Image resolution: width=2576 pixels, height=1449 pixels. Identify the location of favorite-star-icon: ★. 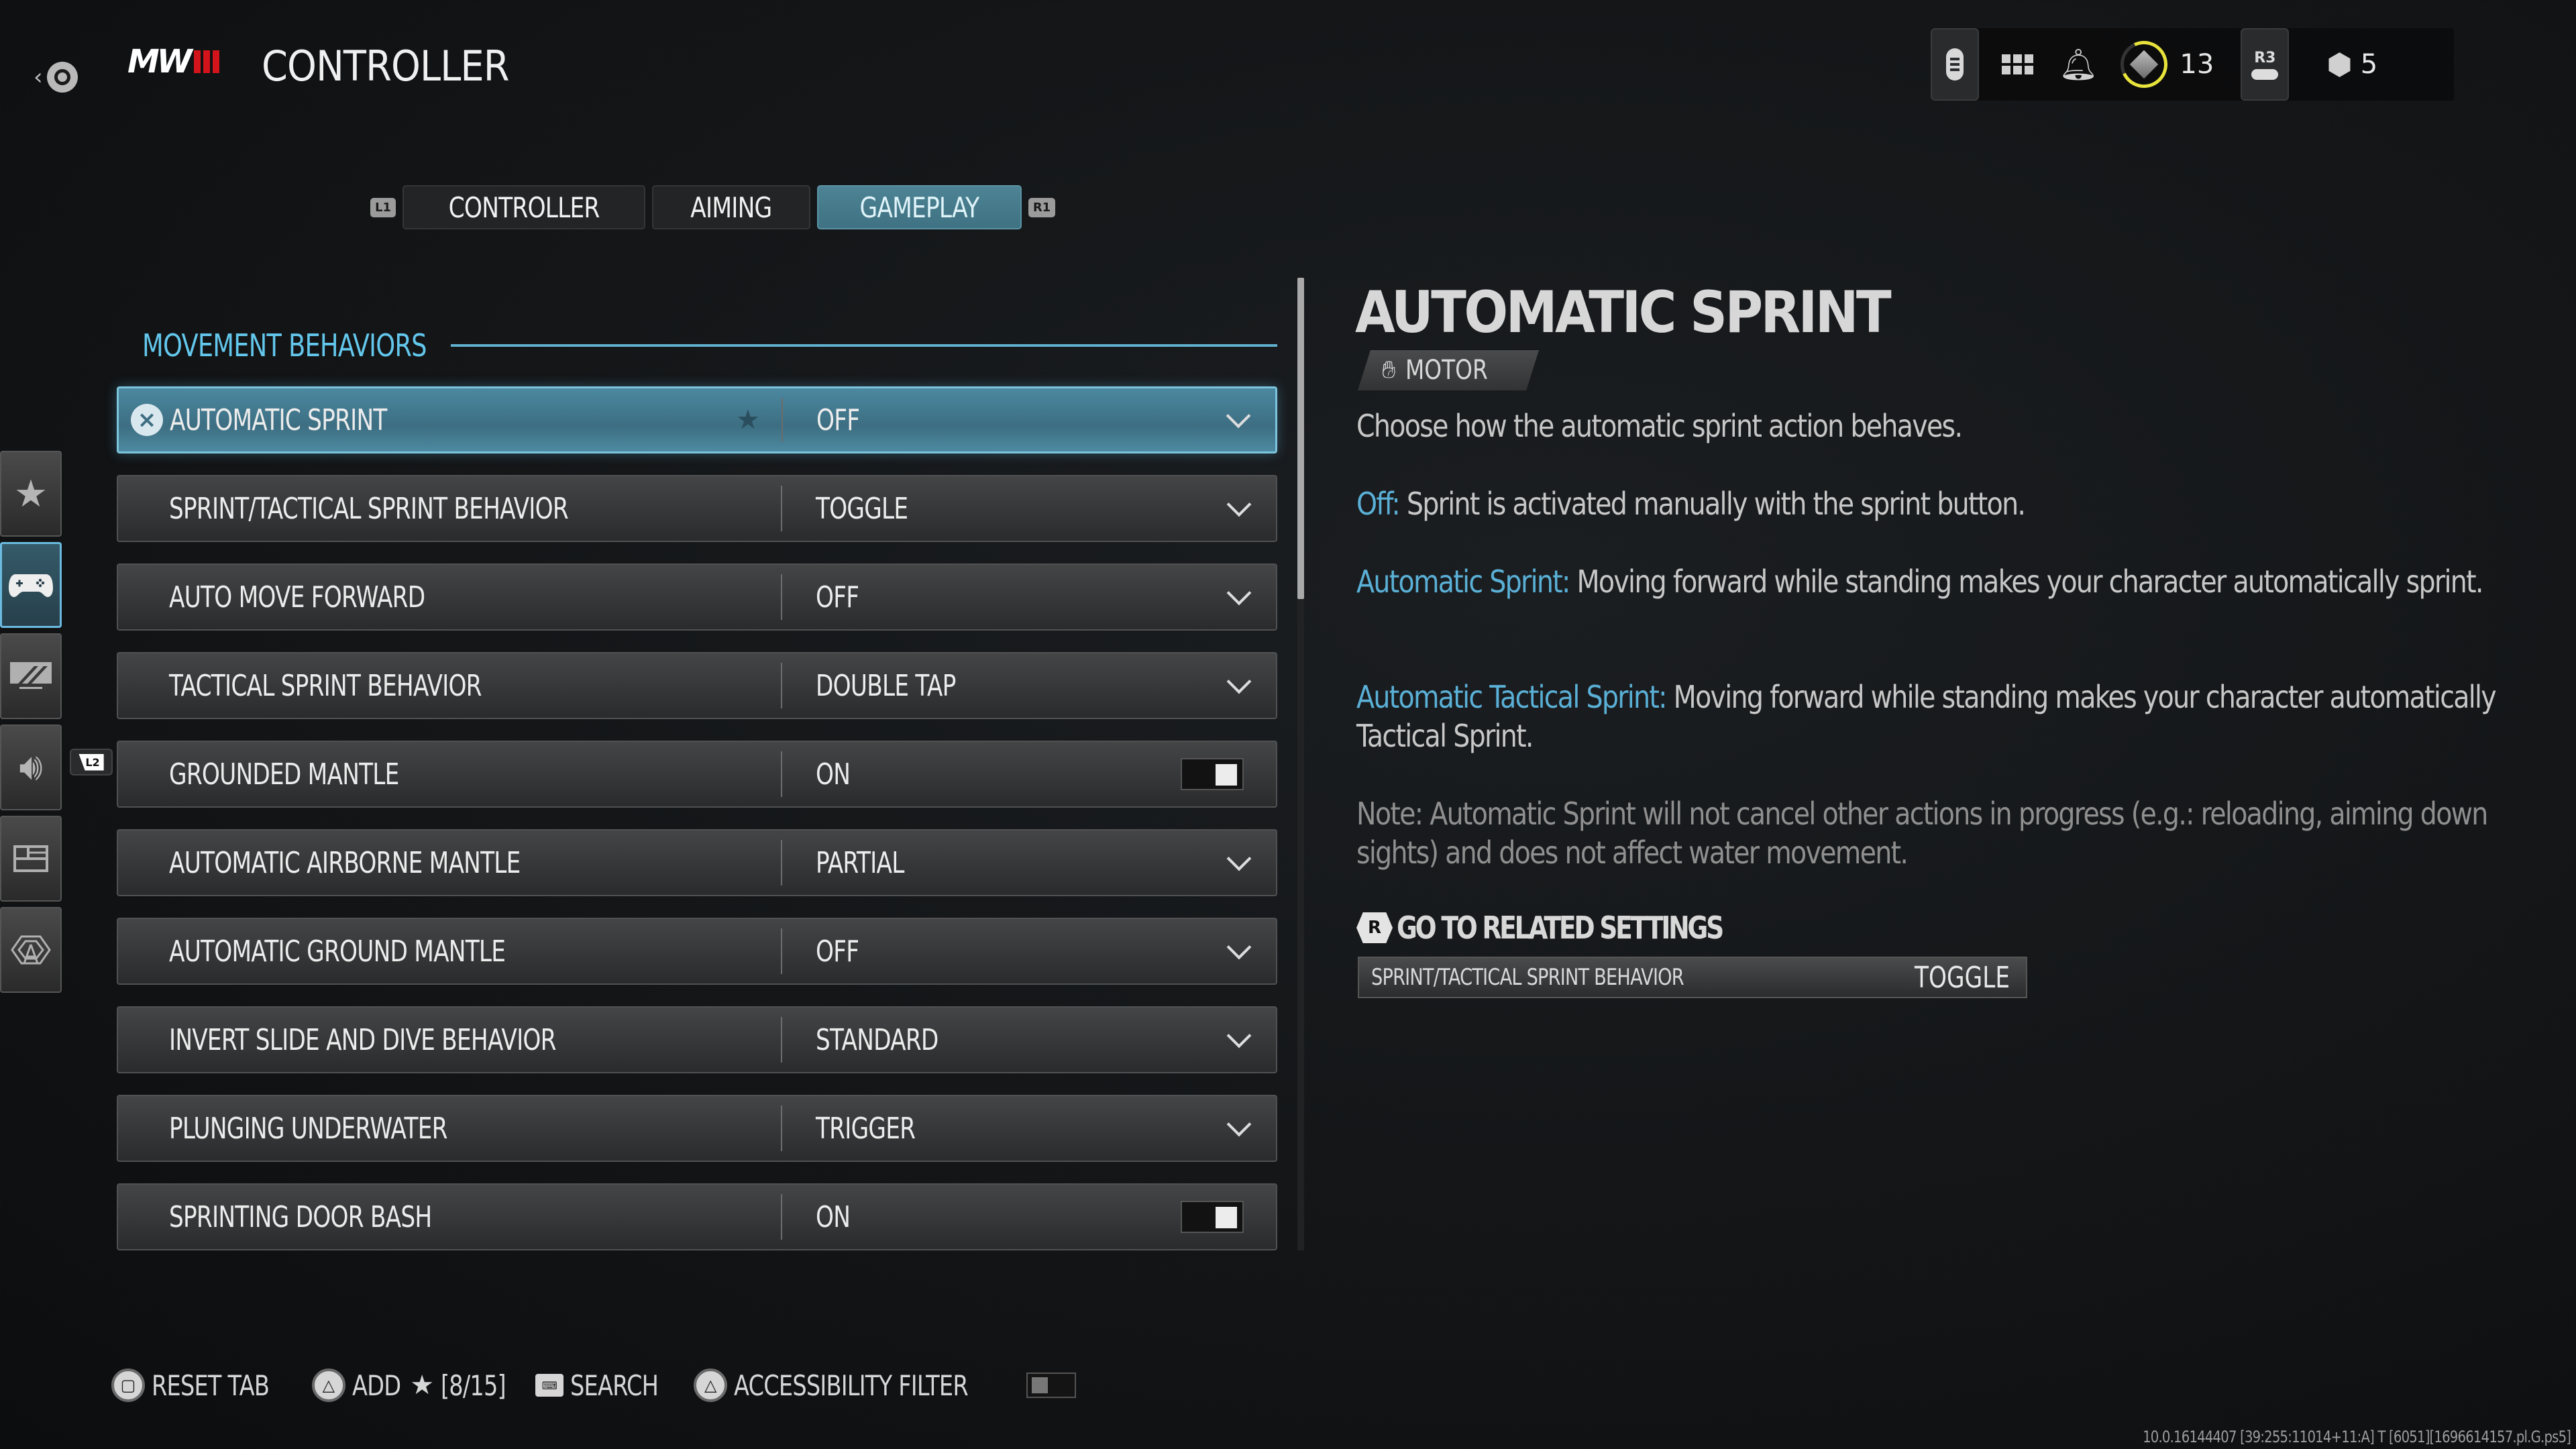
(748, 420).